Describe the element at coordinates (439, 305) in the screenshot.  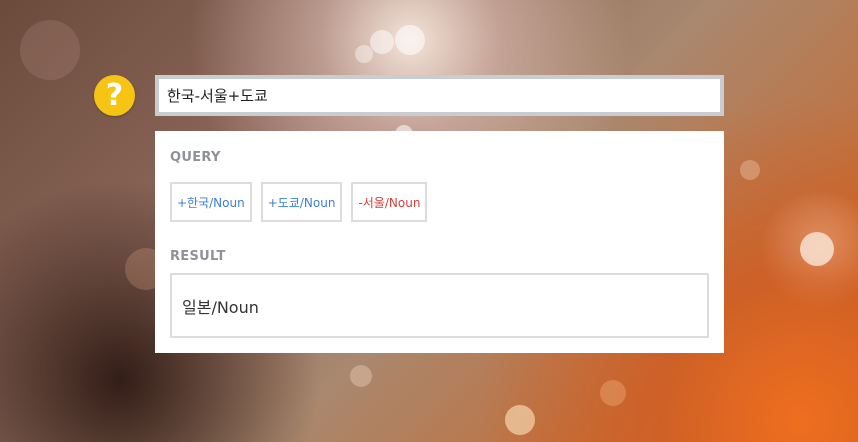
I see `result-box: 일본/Noun` at that location.